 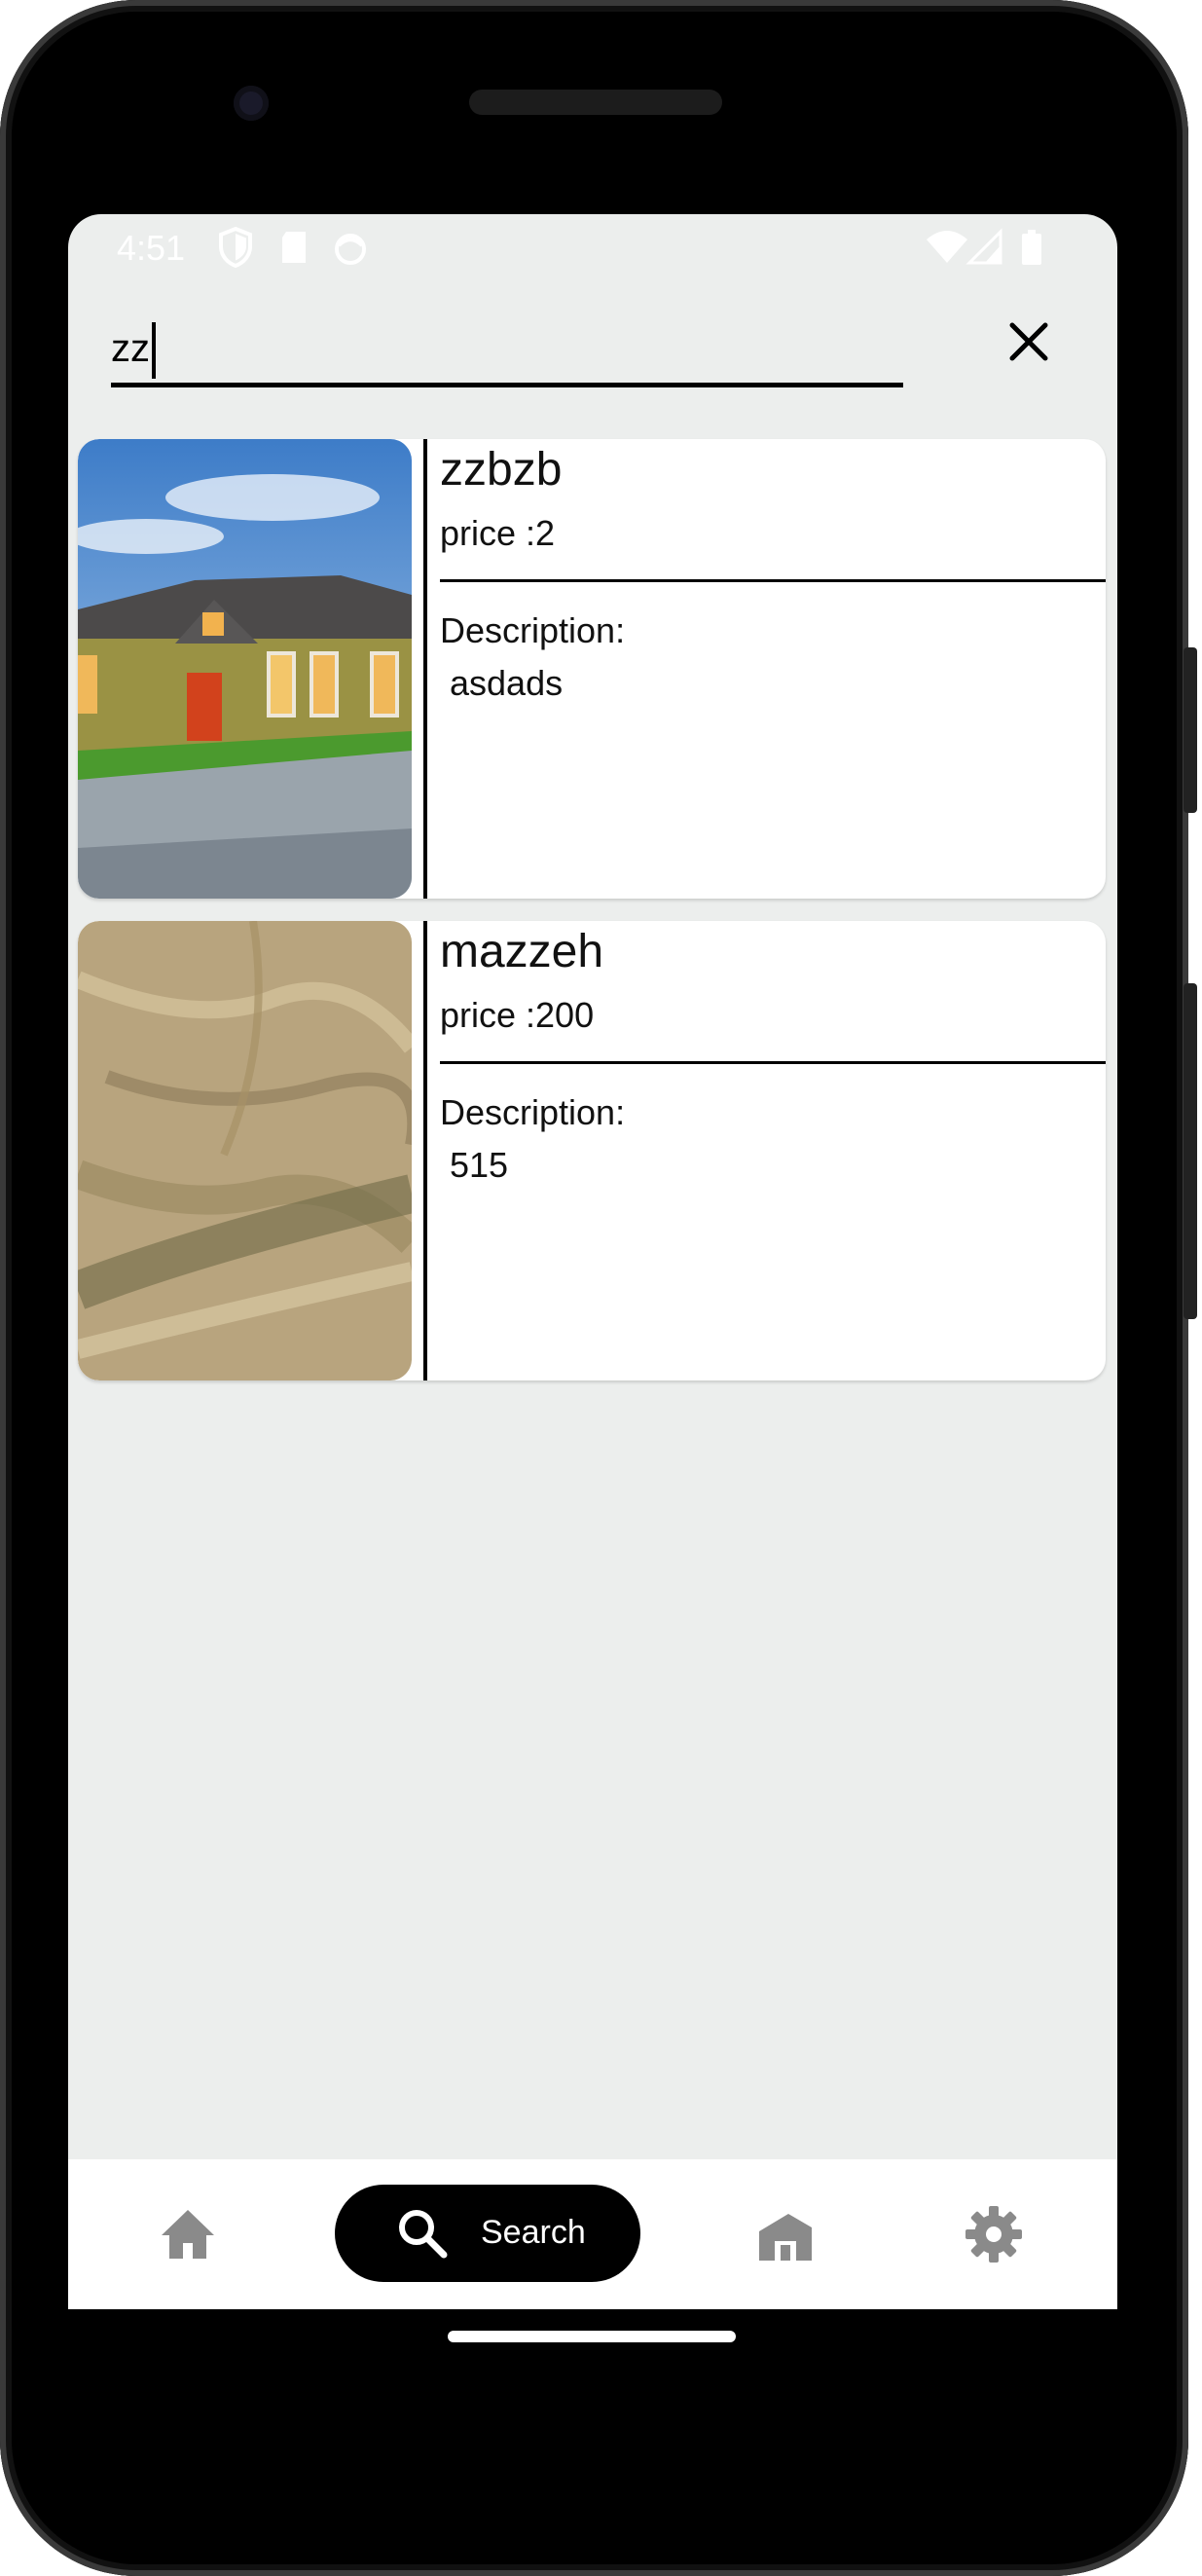 I want to click on battery-icon, so click(x=1031, y=247).